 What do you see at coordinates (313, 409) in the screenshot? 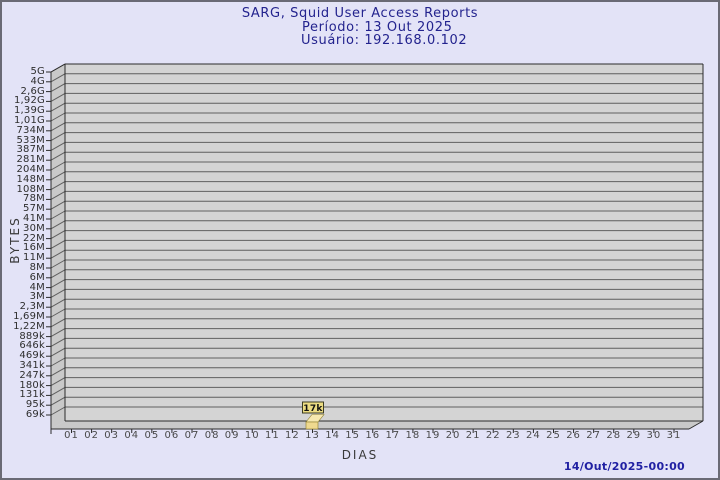
I see `bar-value-label: 17k` at bounding box center [313, 409].